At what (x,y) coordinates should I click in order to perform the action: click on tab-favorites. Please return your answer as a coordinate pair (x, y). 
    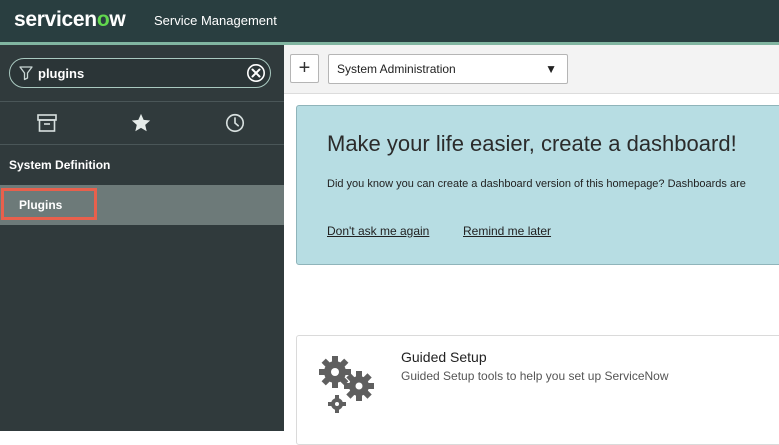
    Looking at the image, I should click on (141, 123).